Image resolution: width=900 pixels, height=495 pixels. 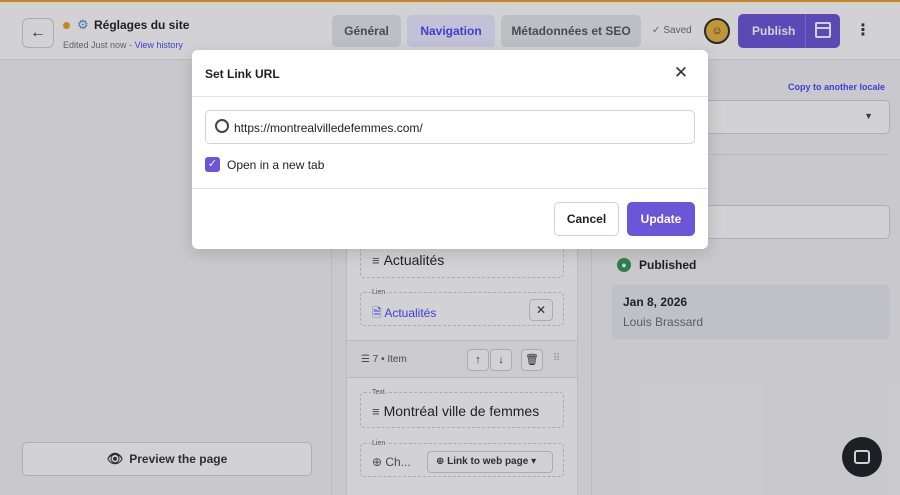 What do you see at coordinates (661, 219) in the screenshot?
I see `update-button: Update` at bounding box center [661, 219].